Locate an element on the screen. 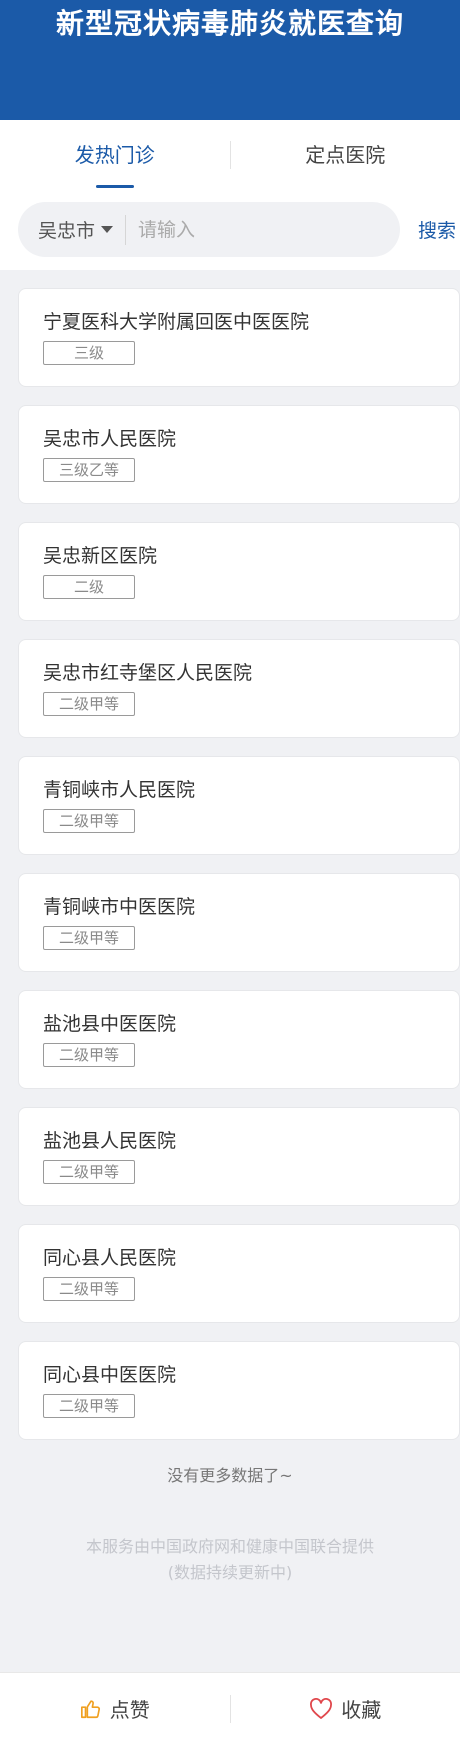 The width and height of the screenshot is (460, 1744). search-button: 搜索 is located at coordinates (439, 229).